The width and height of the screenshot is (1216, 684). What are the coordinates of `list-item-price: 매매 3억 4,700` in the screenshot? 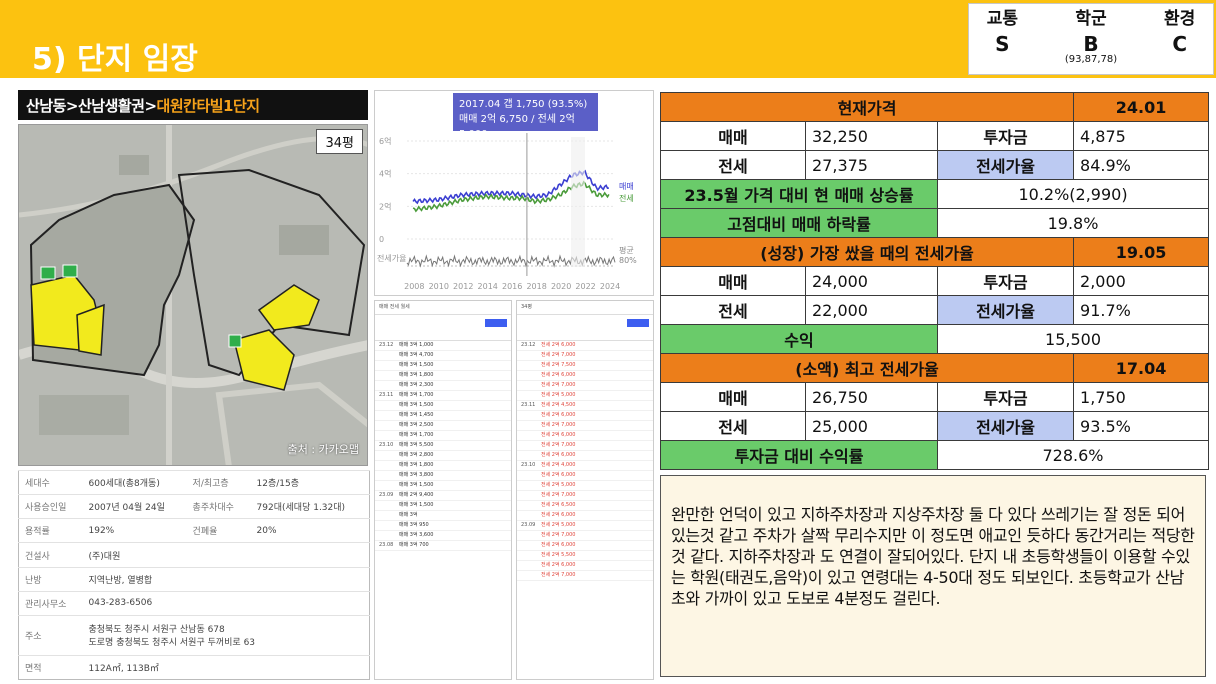 It's located at (416, 355).